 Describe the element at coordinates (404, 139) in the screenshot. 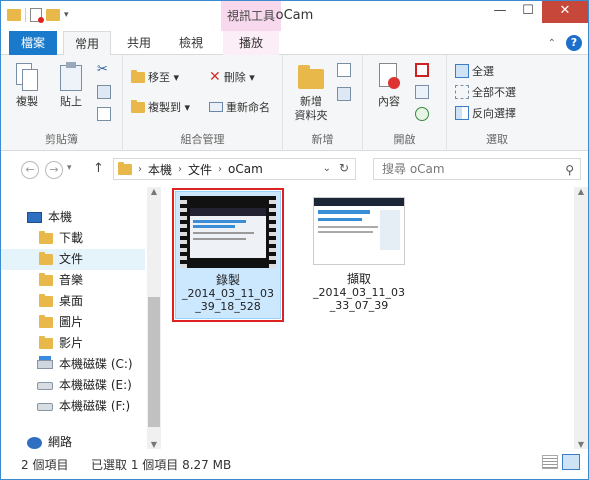

I see `group-label-open: 開啟` at that location.